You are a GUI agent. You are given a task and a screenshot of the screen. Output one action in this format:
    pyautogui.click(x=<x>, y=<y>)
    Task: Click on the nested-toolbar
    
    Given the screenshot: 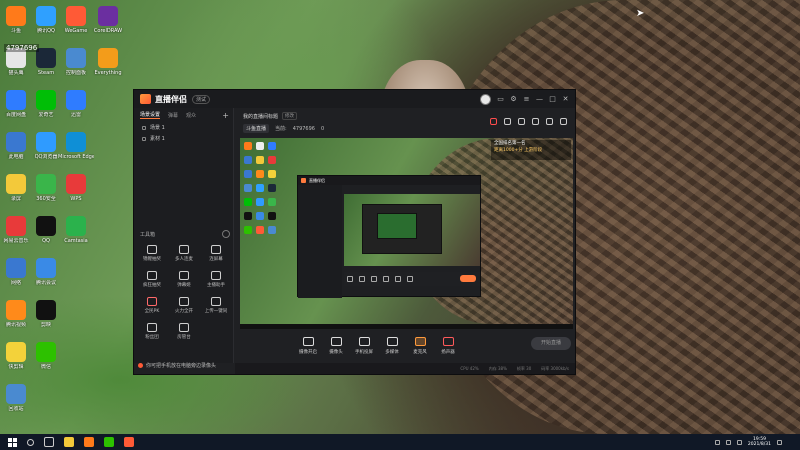 What is the action you would take?
    pyautogui.click(x=412, y=279)
    